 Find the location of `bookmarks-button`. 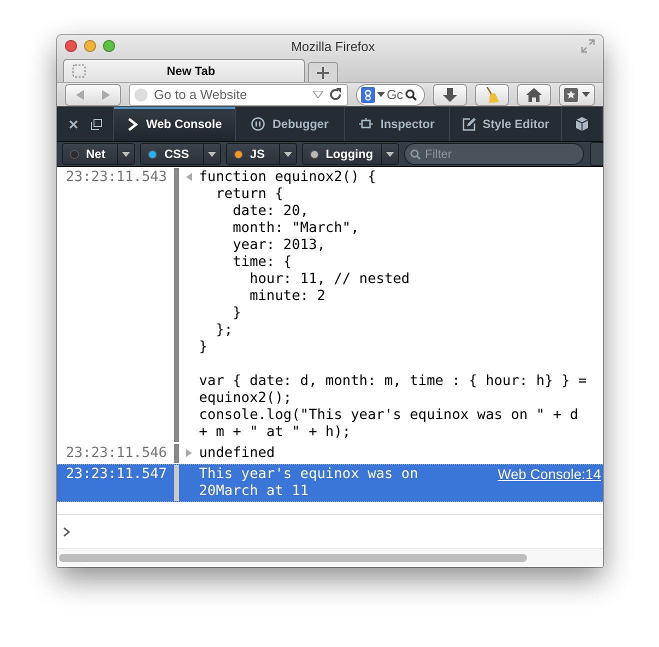

bookmarks-button is located at coordinates (577, 95).